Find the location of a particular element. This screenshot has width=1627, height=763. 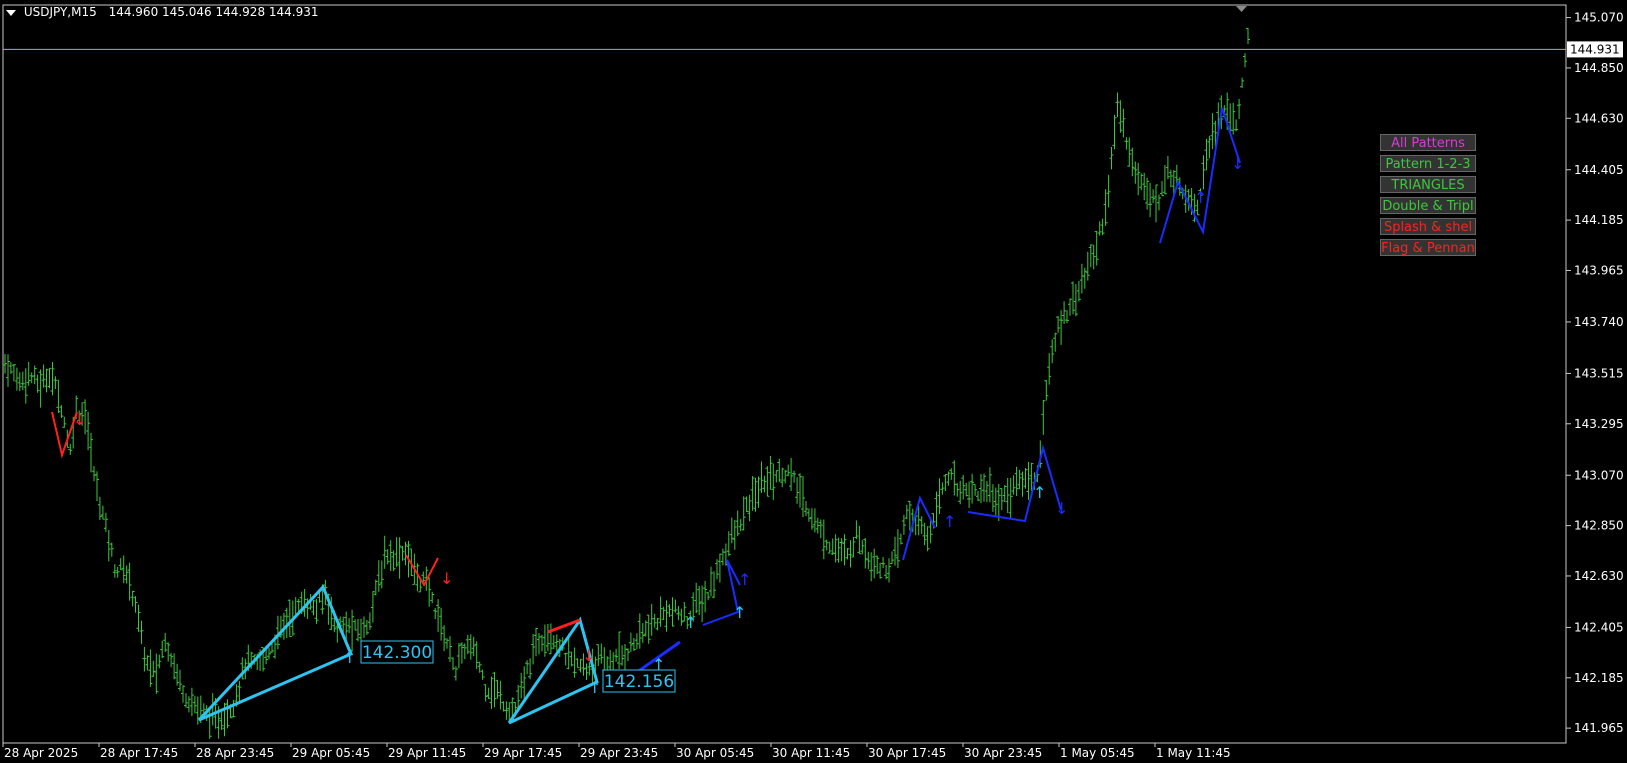

y-tick-label: 144.630 is located at coordinates (1599, 118).